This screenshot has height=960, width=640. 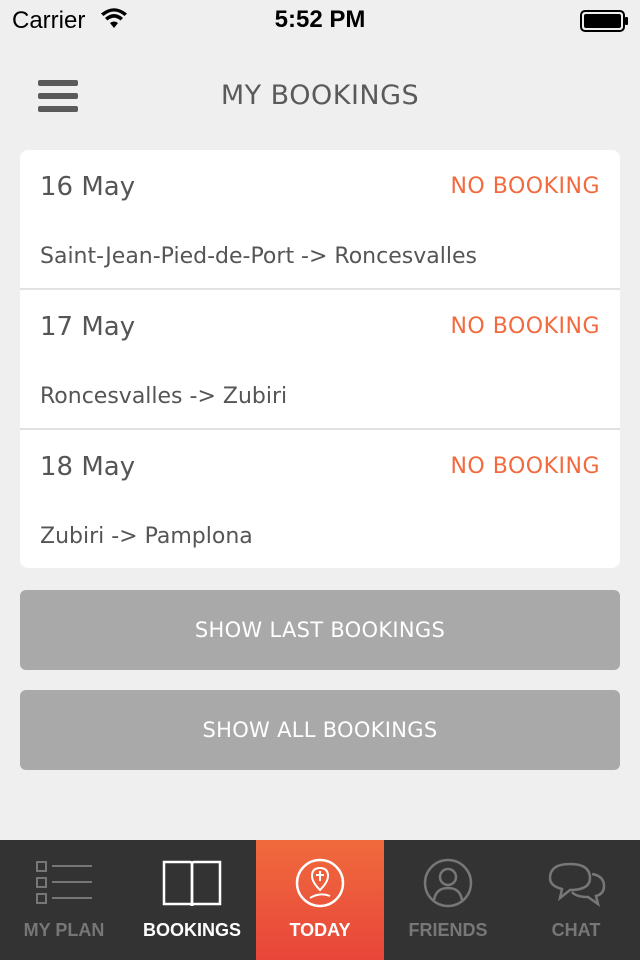 I want to click on book-icon, so click(x=192, y=883).